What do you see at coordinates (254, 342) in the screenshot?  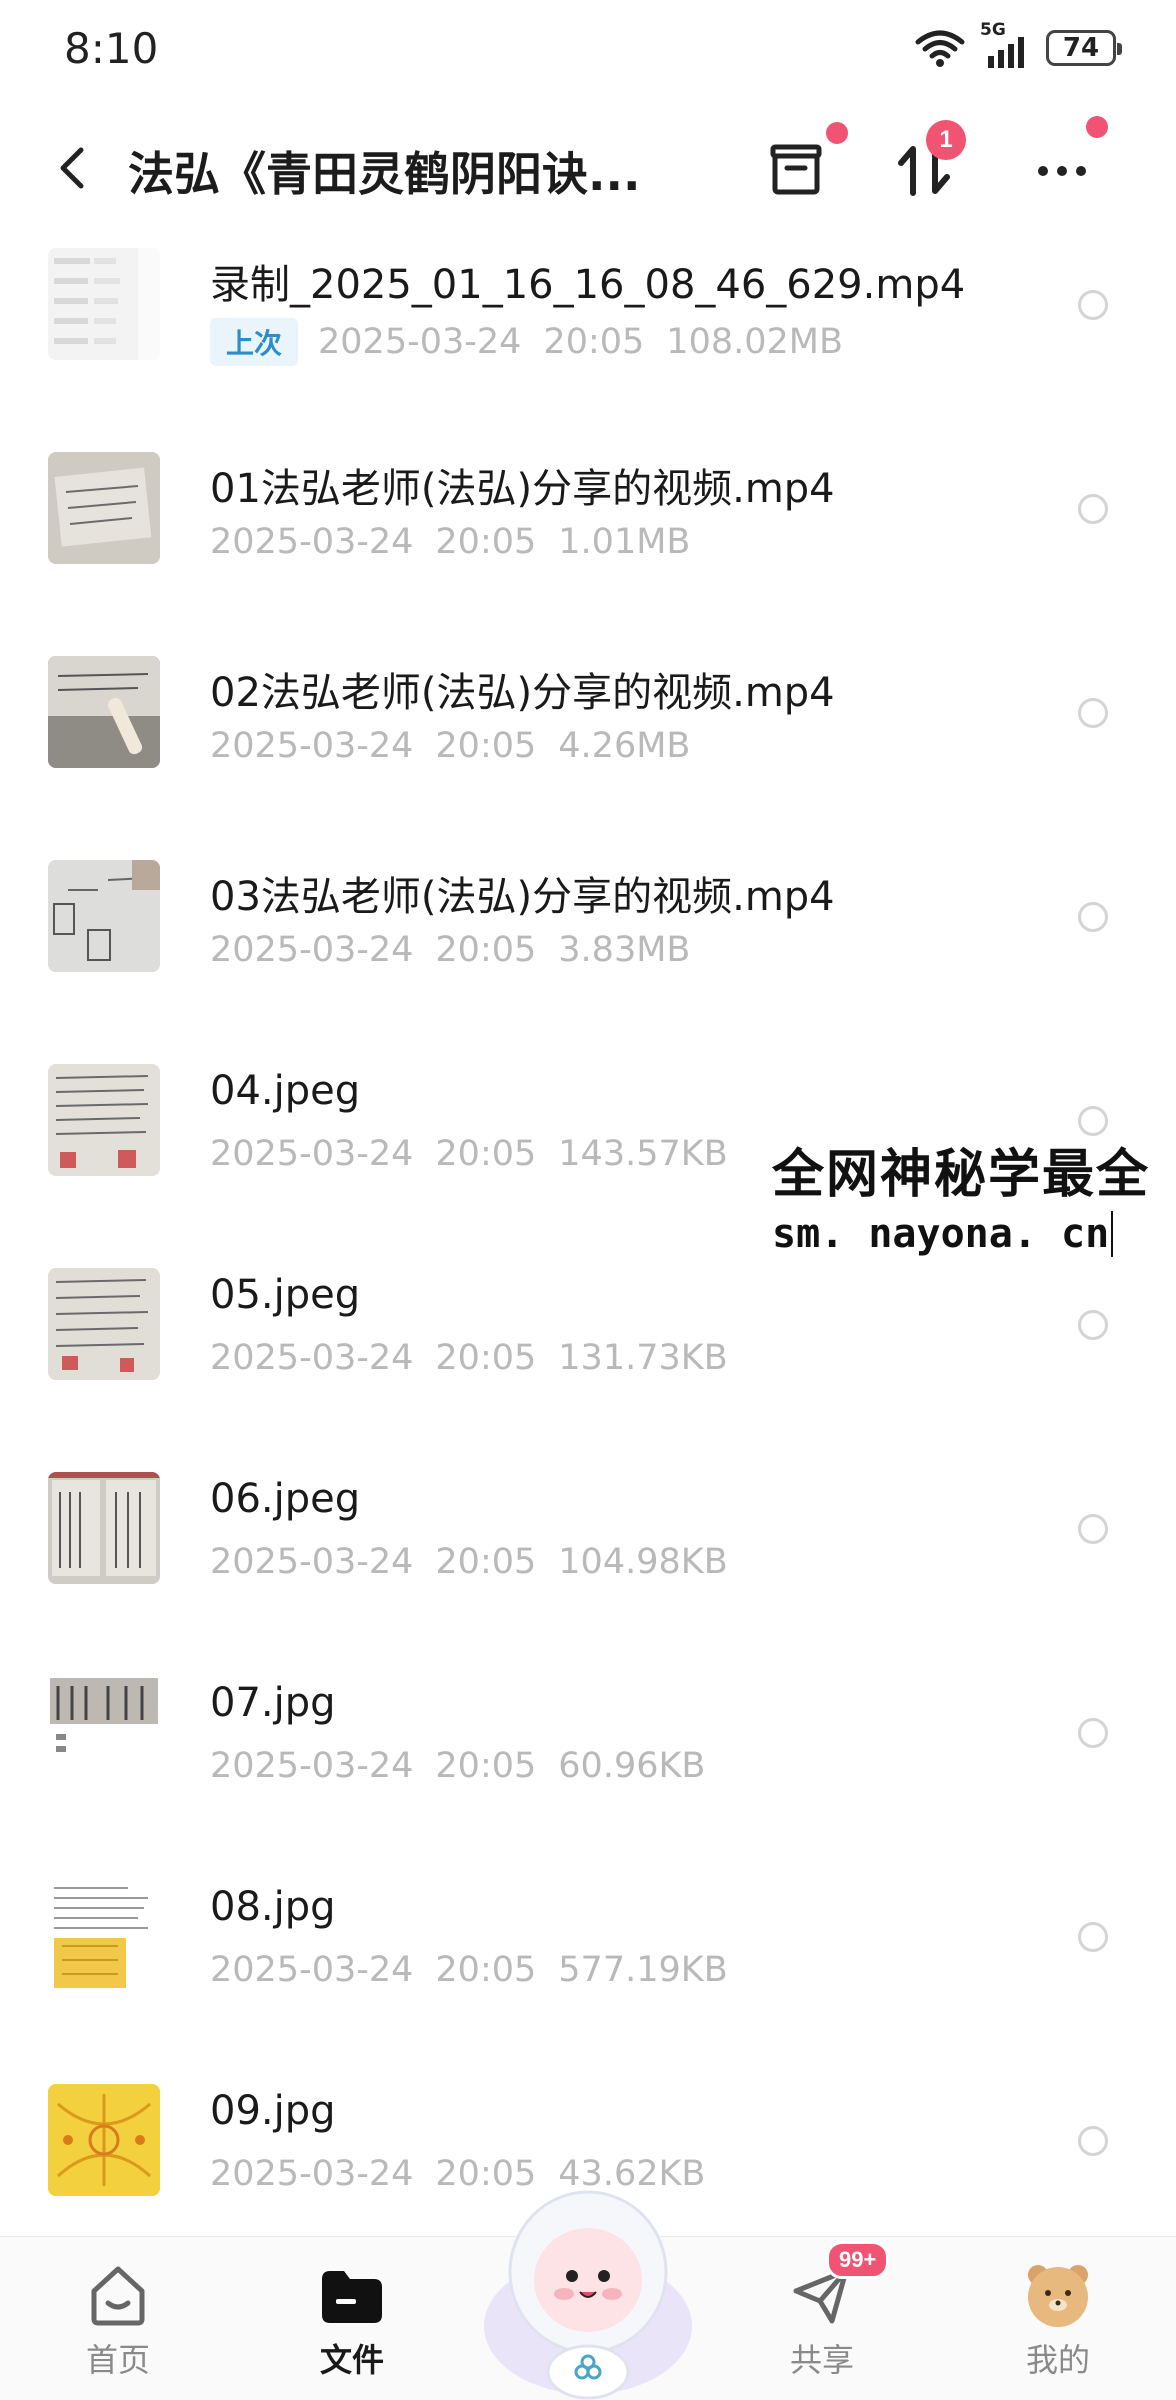 I see `last-opened-badge: 上次` at bounding box center [254, 342].